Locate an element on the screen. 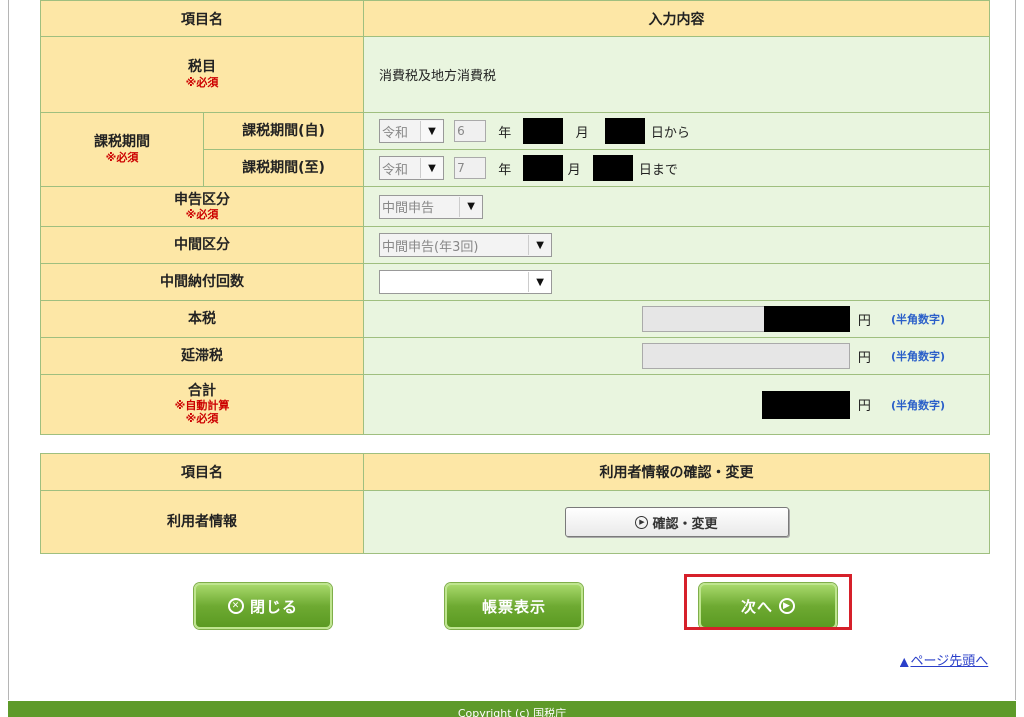  period-from-label: 課税期間(自) is located at coordinates (283, 131).